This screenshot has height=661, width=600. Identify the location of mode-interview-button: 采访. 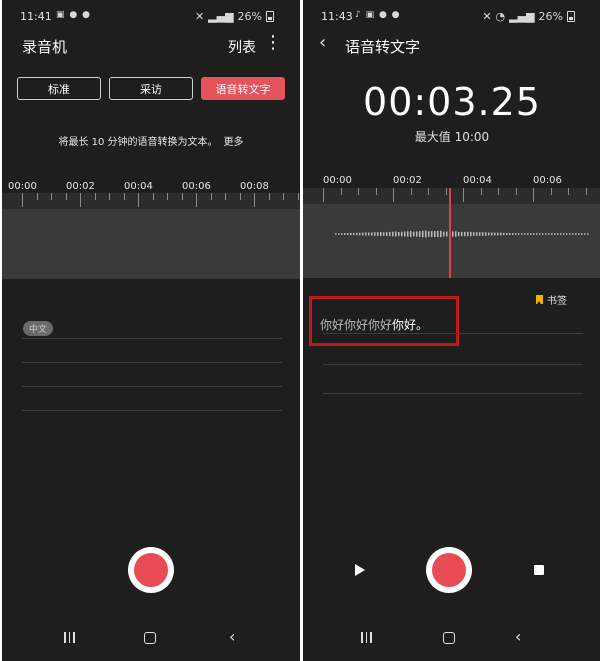
(151, 88).